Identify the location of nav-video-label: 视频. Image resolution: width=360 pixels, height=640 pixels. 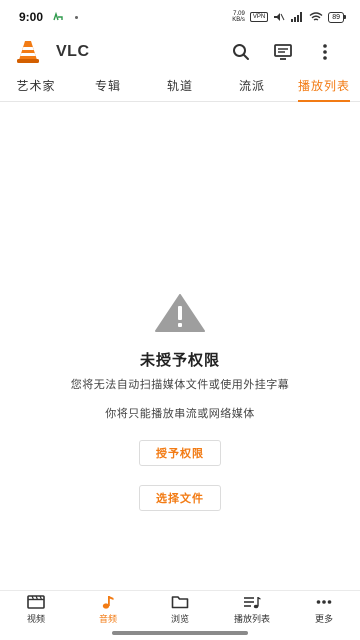
(35, 619).